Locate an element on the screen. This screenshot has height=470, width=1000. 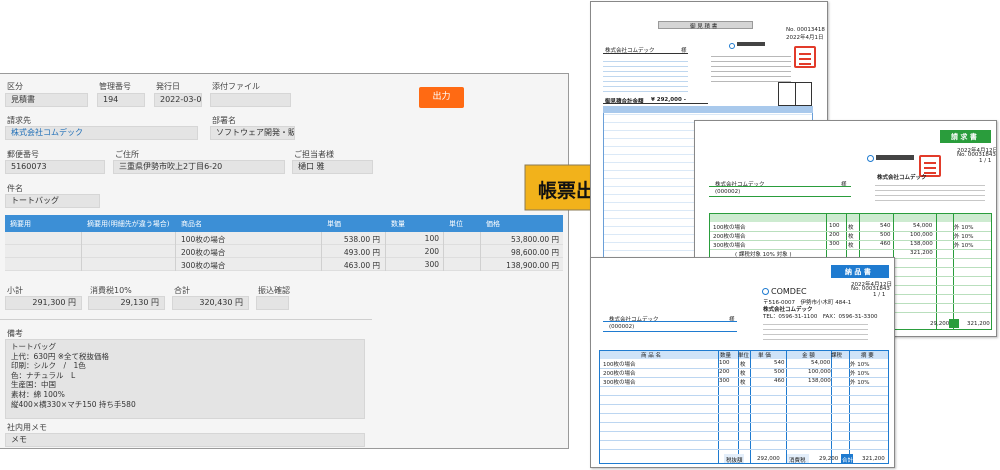
busho-label: 部署名 is located at coordinates (224, 120).